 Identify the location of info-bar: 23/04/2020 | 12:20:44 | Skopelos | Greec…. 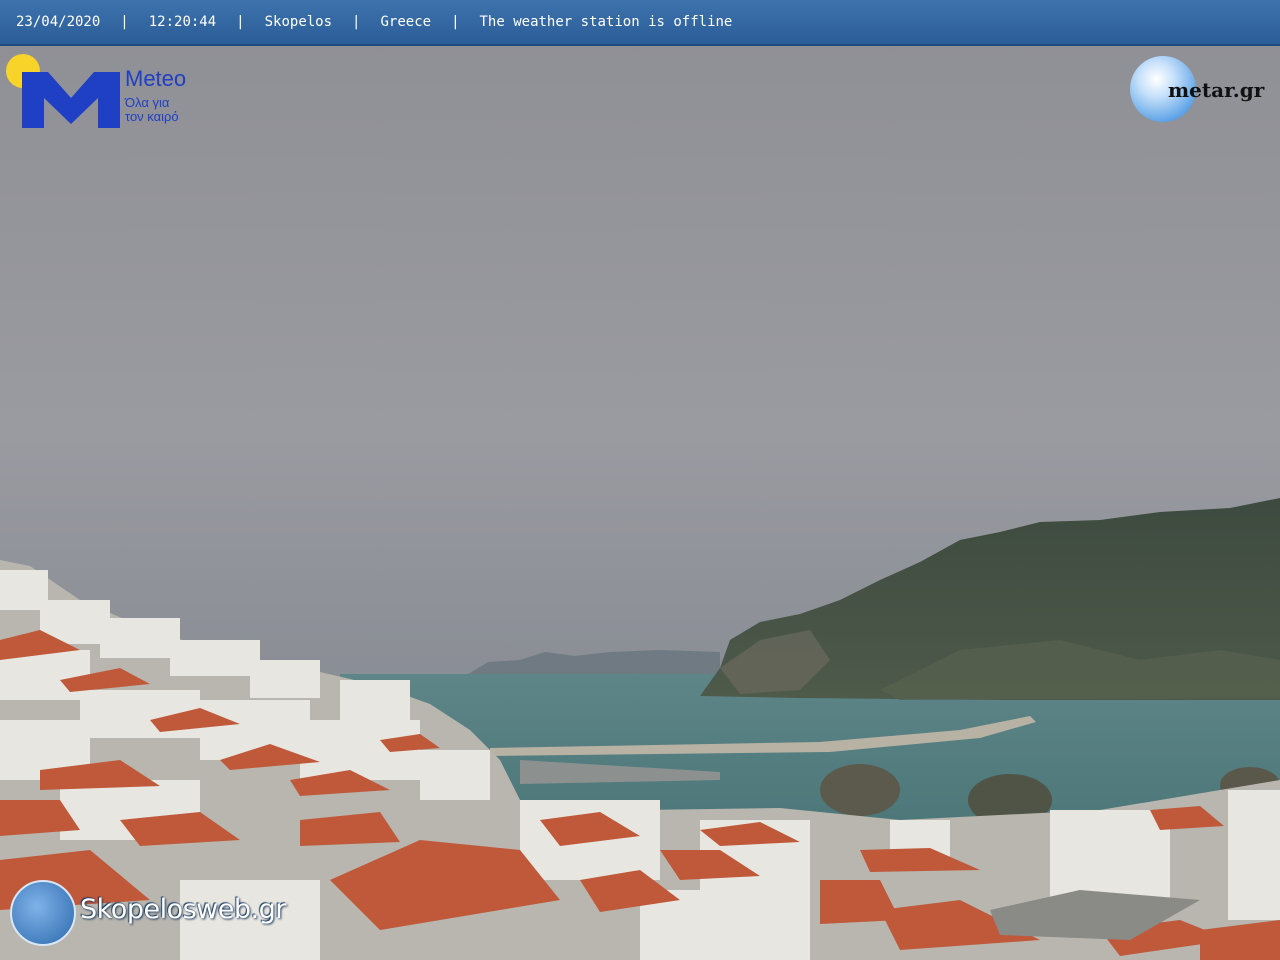
(640, 23).